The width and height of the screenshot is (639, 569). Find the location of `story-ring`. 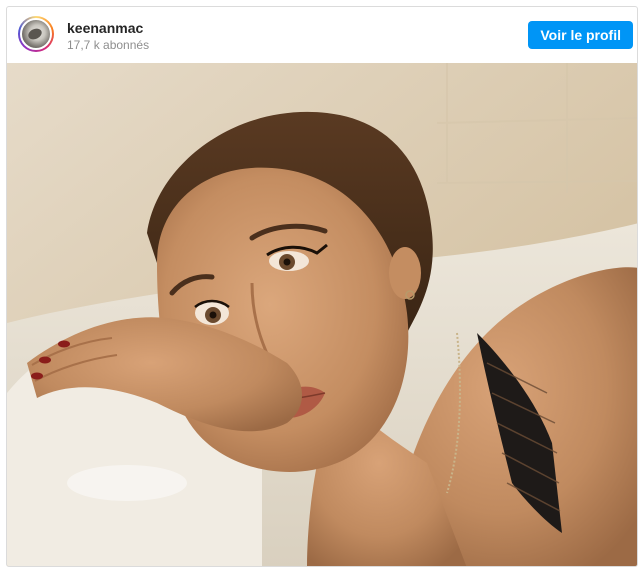

story-ring is located at coordinates (36, 34).